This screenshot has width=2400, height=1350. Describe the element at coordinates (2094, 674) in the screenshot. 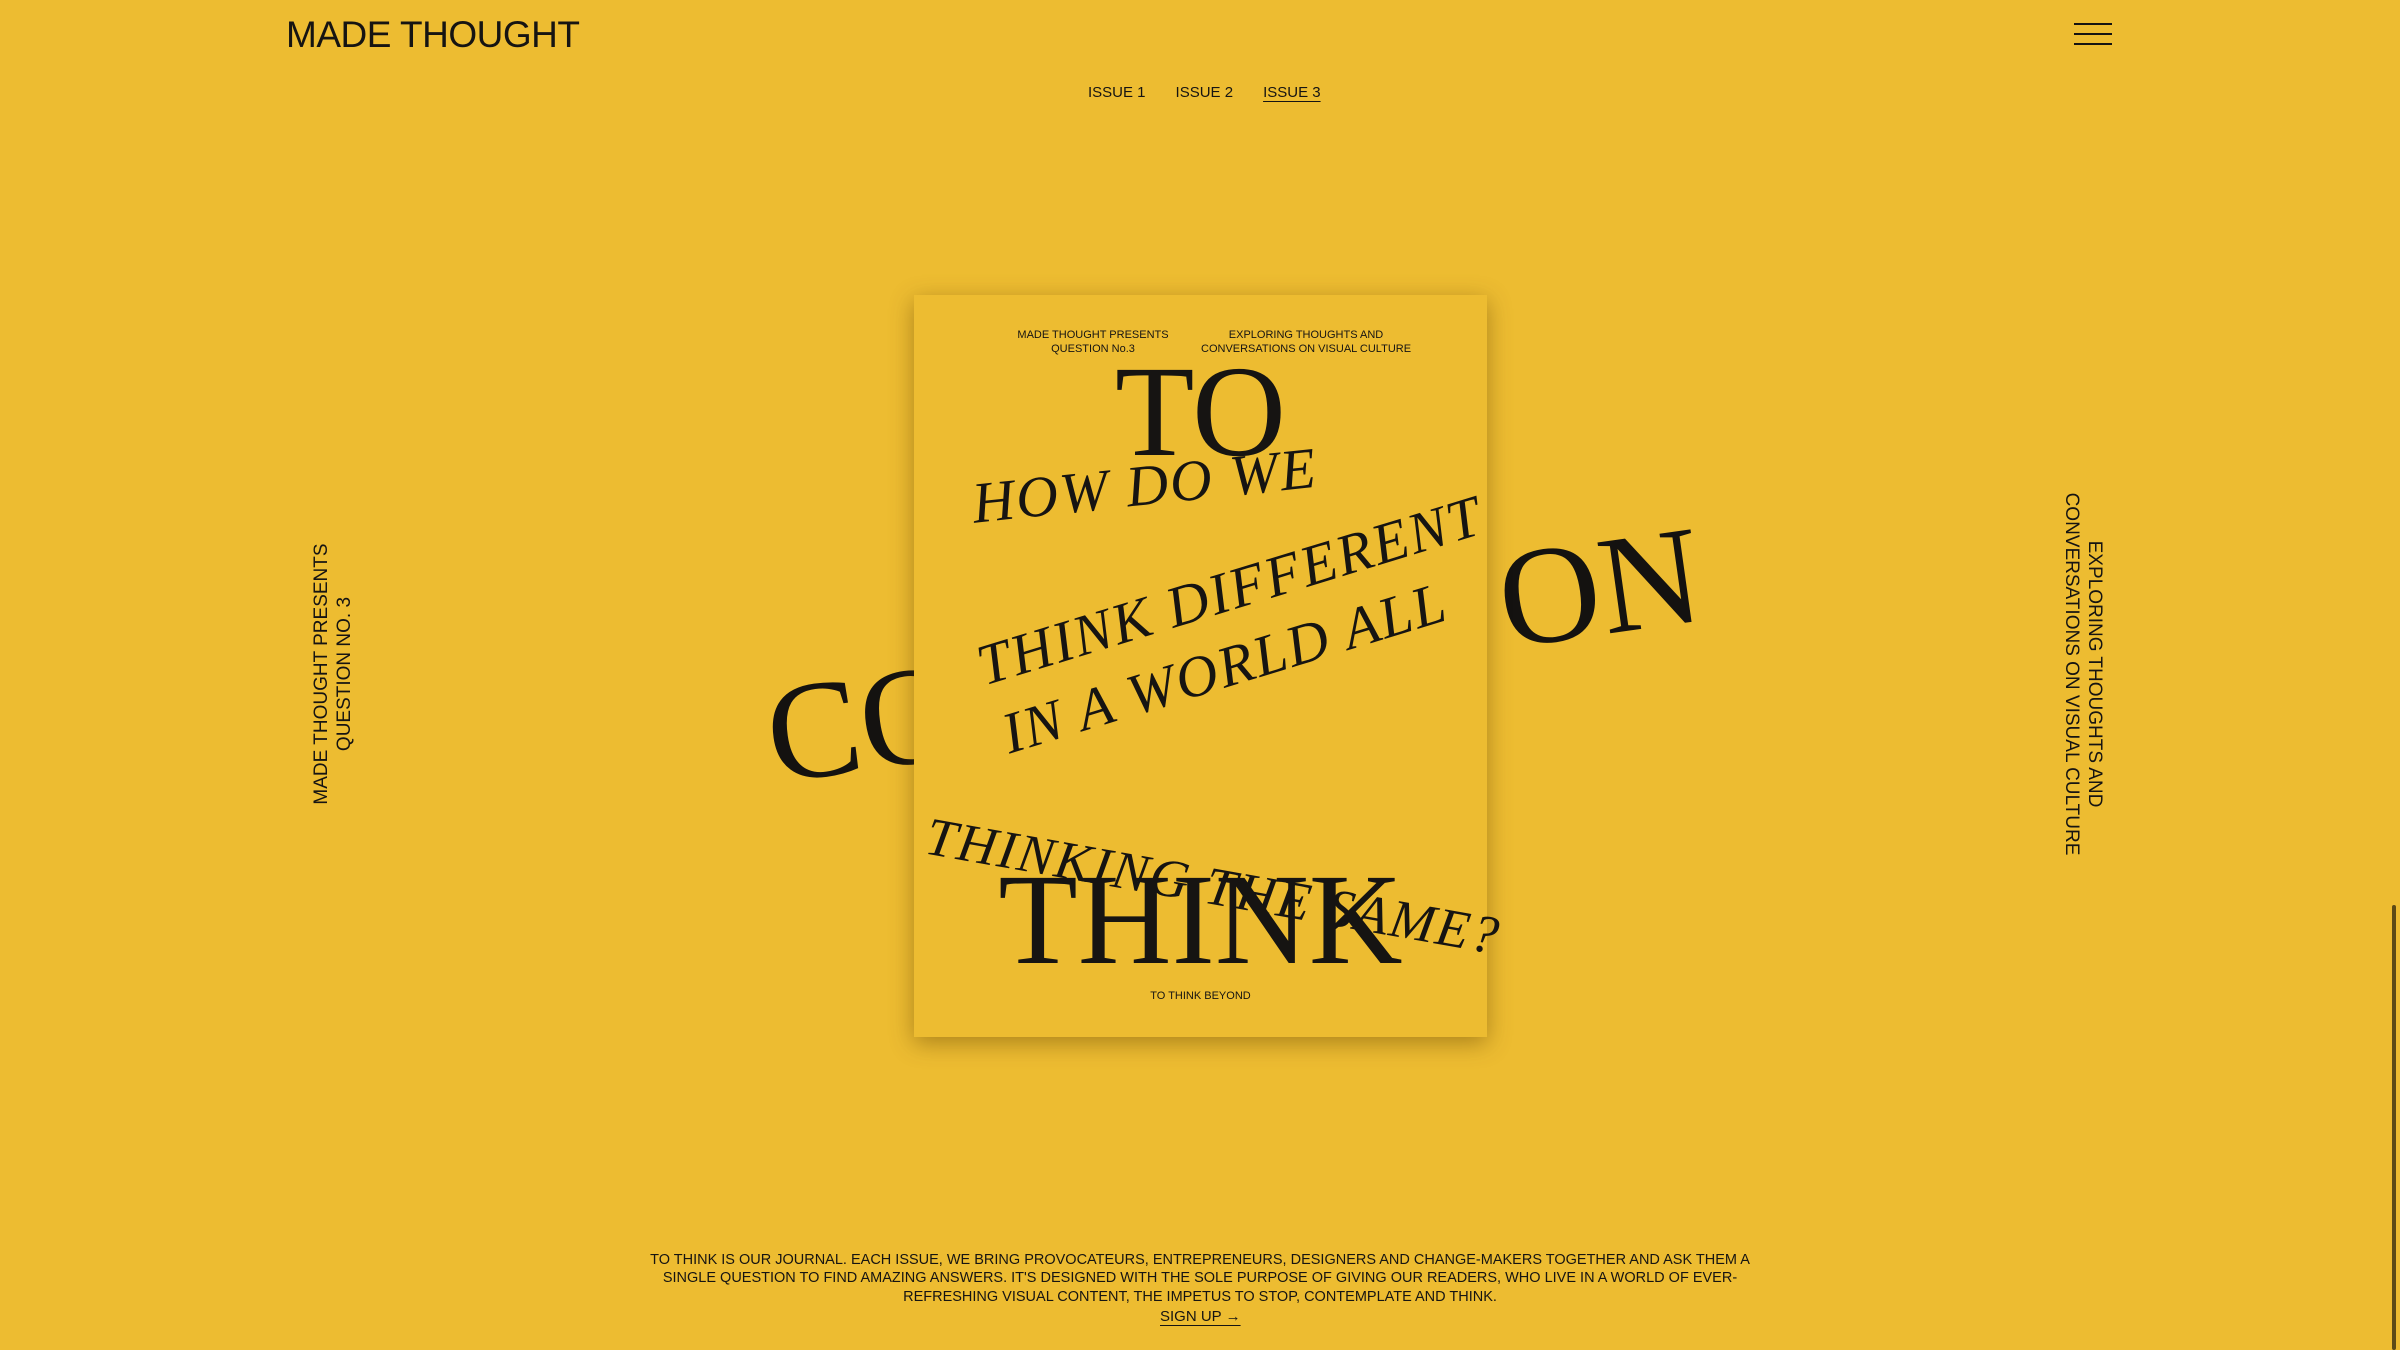

I see `side-right-line-1: EXPLORING THOUGHTS AND` at that location.